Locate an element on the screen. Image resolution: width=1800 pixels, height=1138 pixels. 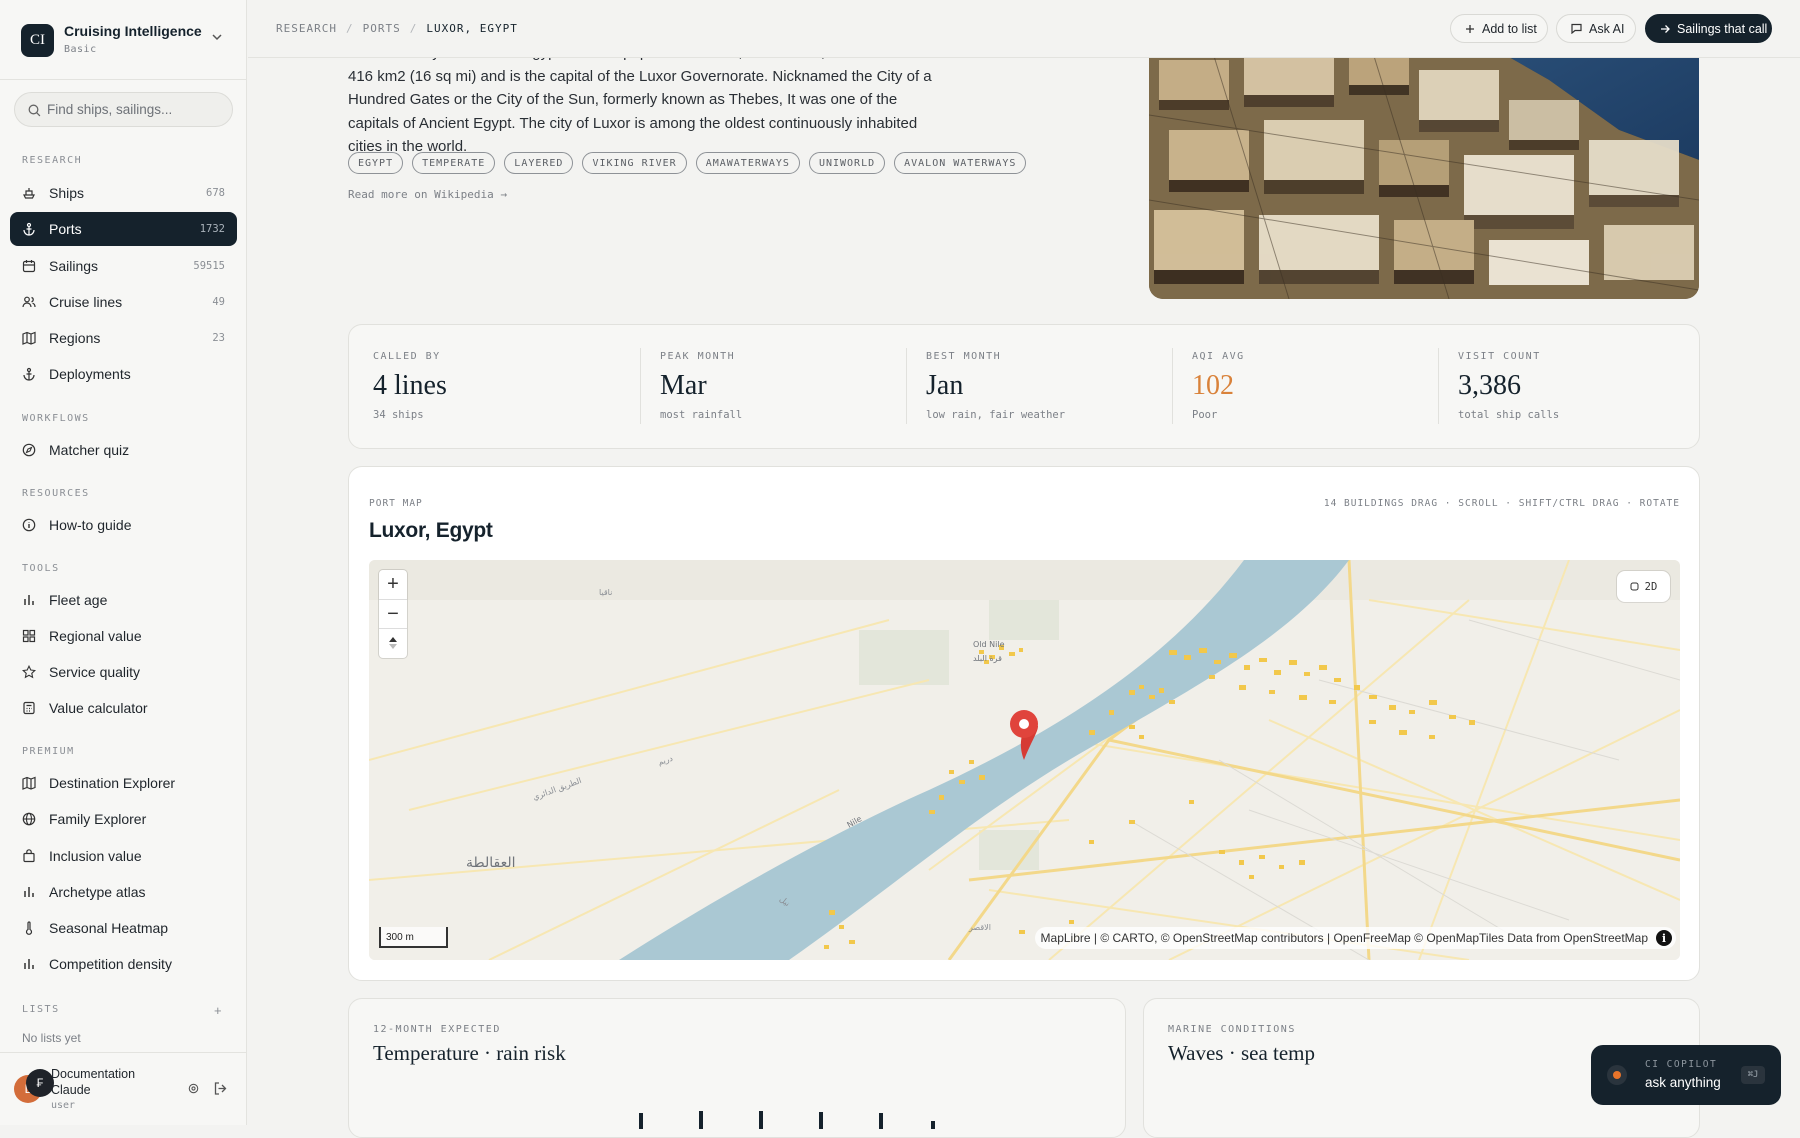
breadcrumb-ports: PORTS is located at coordinates (382, 28).